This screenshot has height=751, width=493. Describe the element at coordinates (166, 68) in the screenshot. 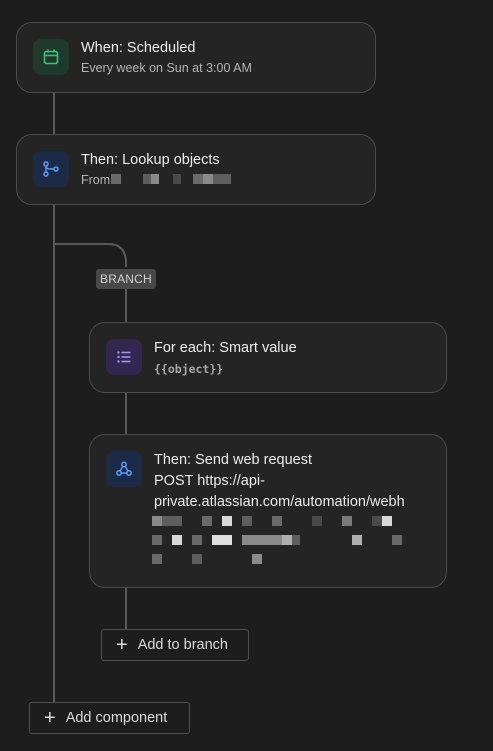

I see `trigger-subtitle: Every week on Sun at 3:00 AM` at that location.